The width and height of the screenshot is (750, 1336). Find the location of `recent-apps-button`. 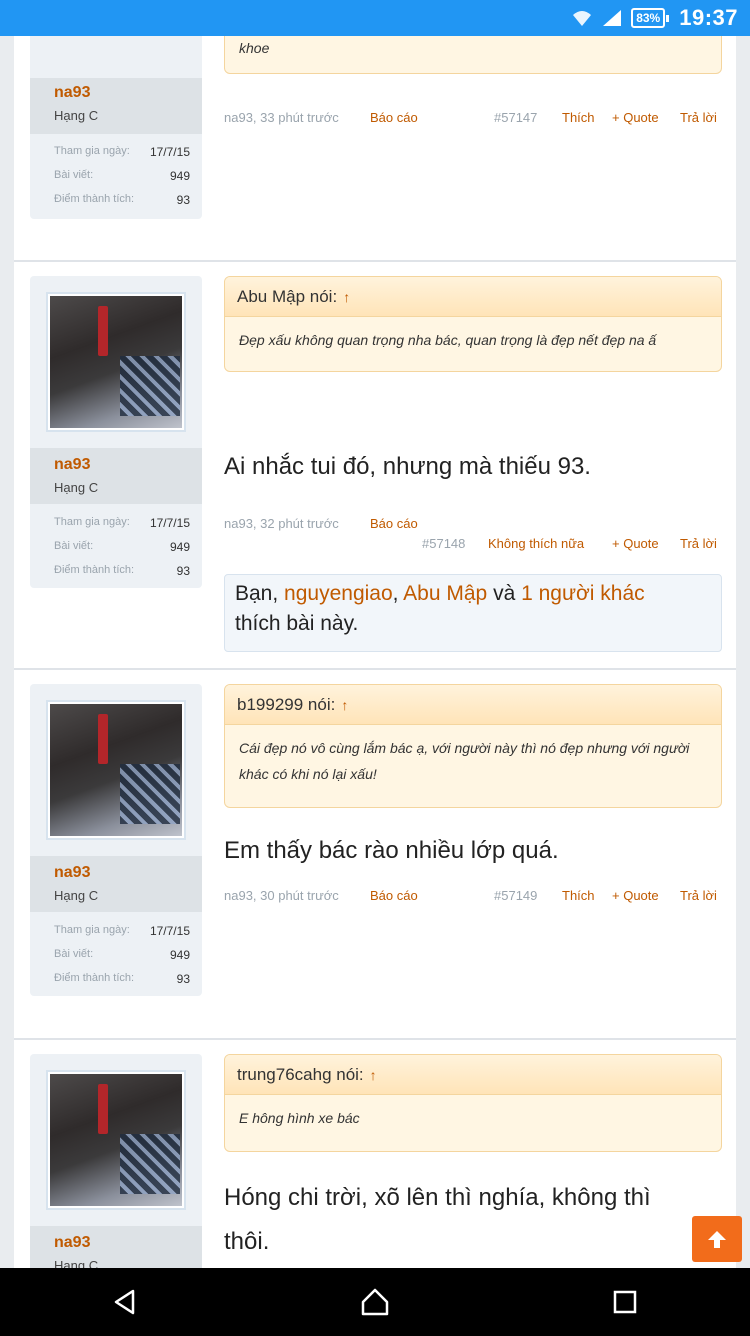

recent-apps-button is located at coordinates (625, 1302).